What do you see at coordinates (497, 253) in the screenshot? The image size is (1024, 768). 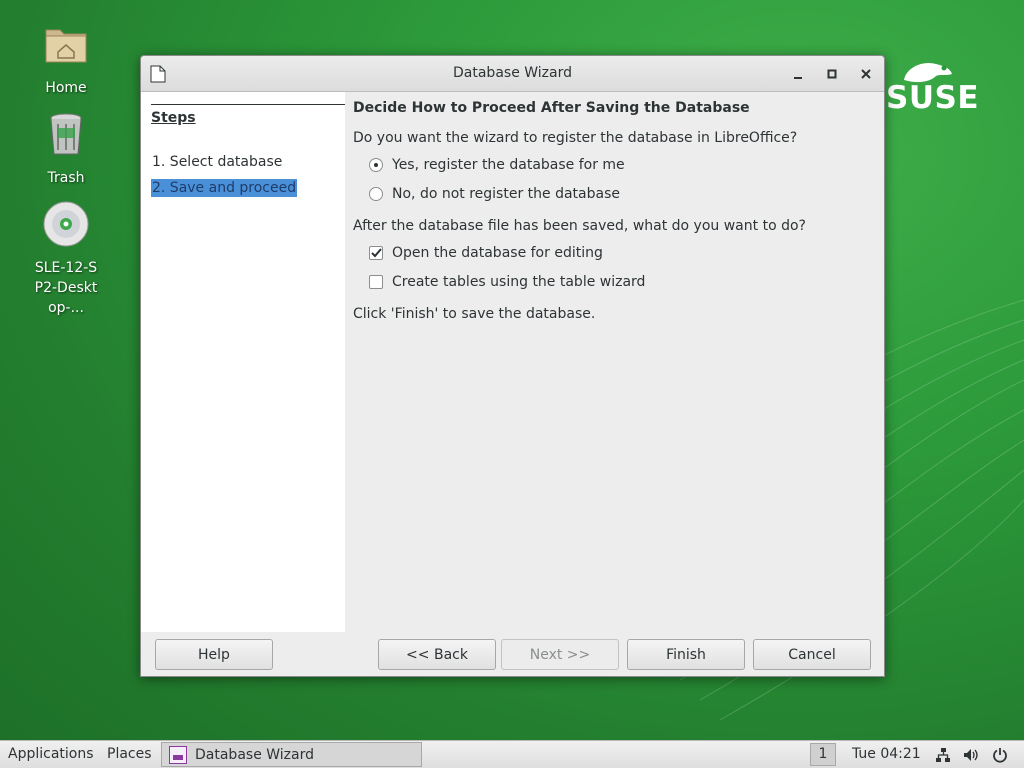 I see `open-for-editing-label: Open the database for editing` at bounding box center [497, 253].